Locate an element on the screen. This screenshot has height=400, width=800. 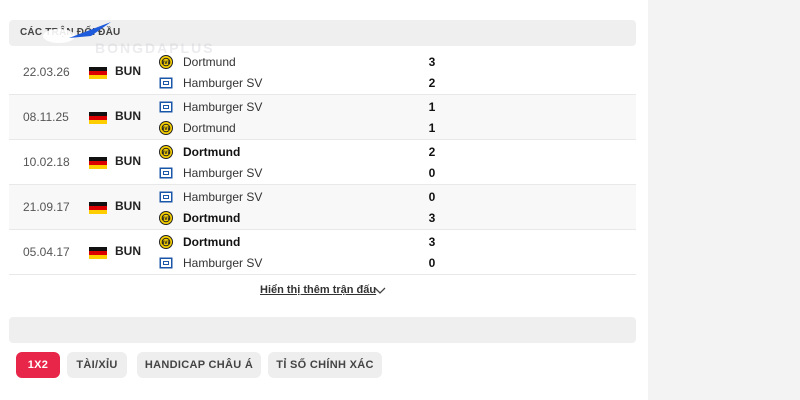
match-date: 21.09.17 is located at coordinates (46, 207).